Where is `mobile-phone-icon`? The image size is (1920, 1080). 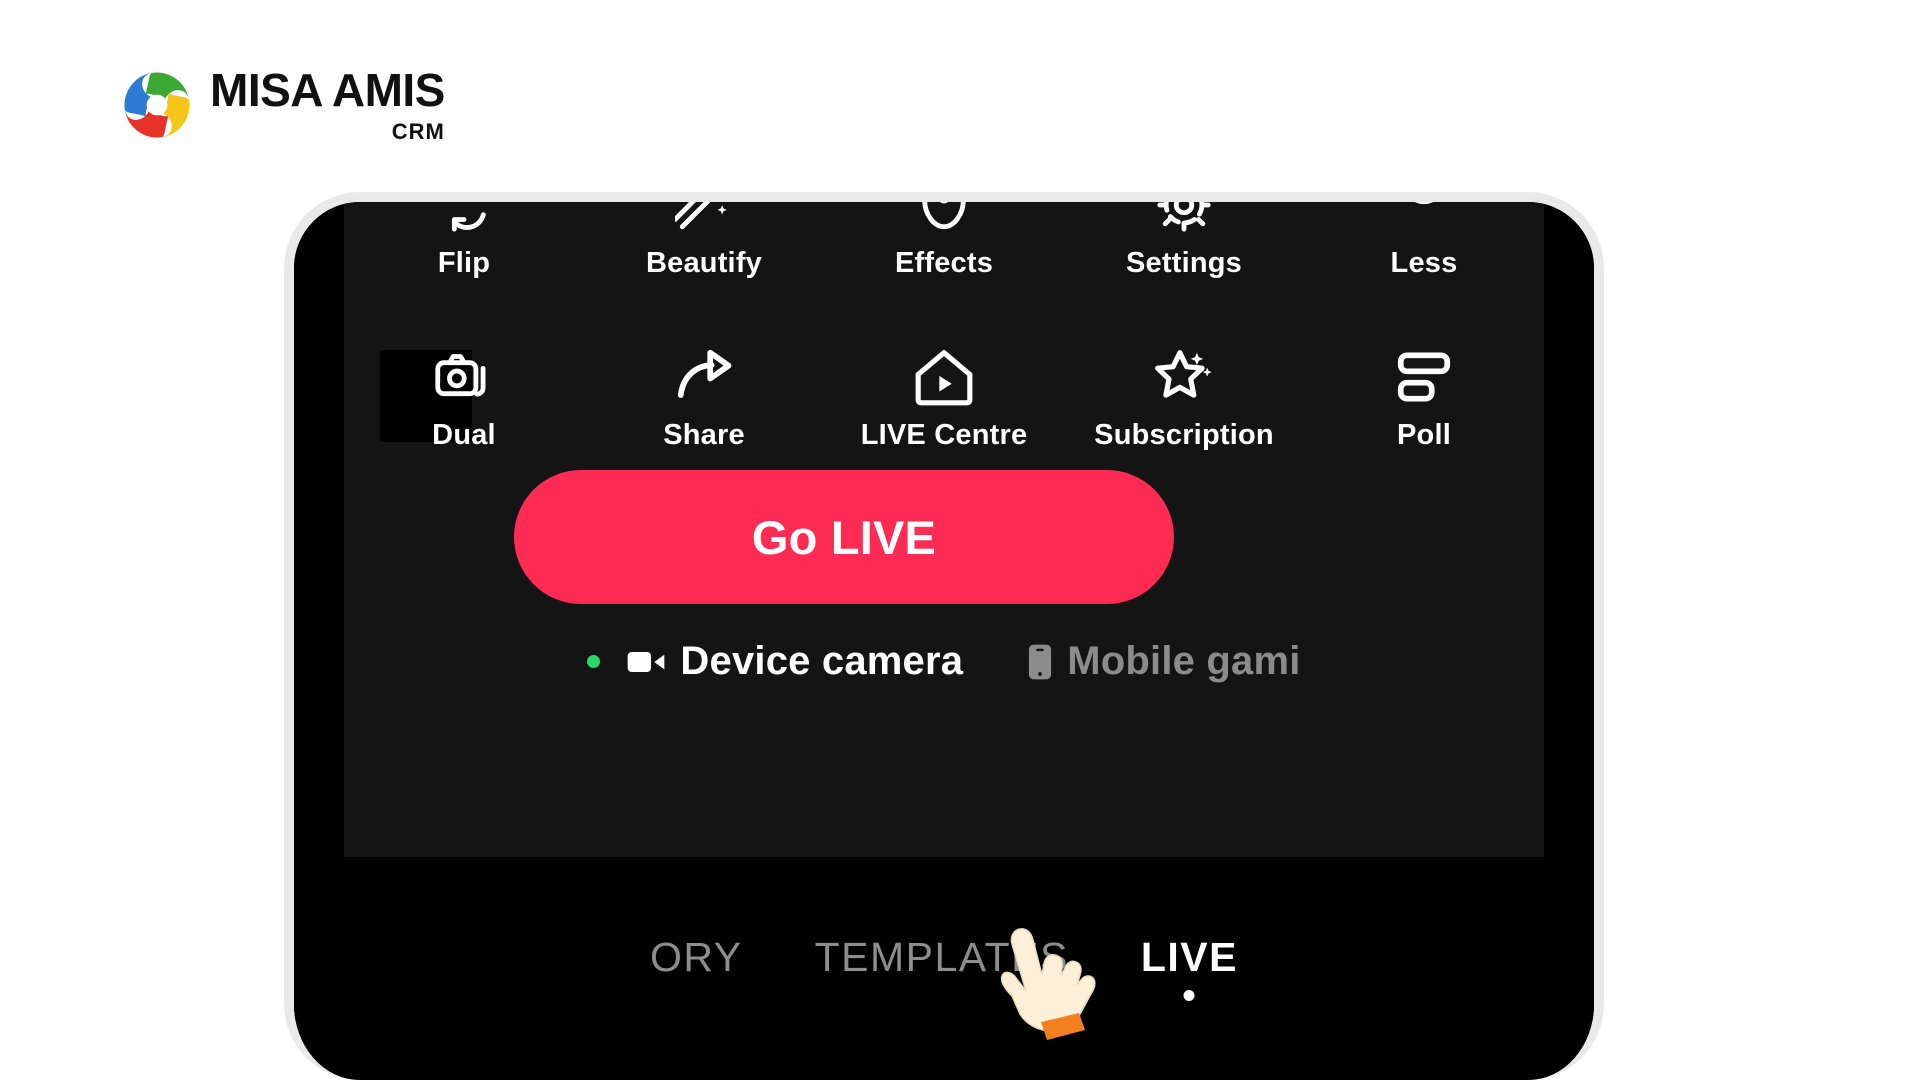
mobile-phone-icon is located at coordinates (1040, 662).